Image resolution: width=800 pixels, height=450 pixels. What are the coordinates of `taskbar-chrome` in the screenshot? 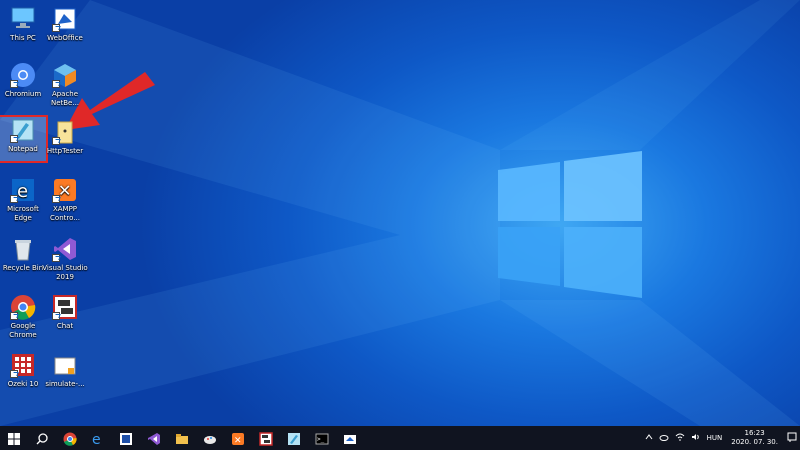 It's located at (70, 438).